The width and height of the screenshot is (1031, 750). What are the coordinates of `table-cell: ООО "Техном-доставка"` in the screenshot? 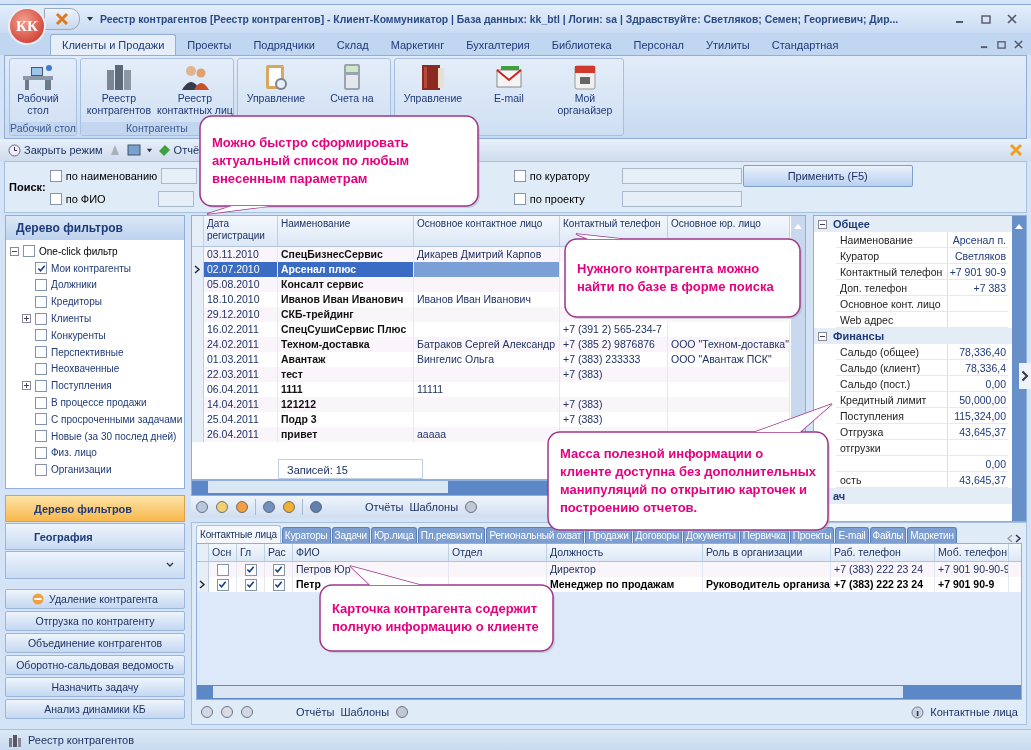 It's located at (729, 344).